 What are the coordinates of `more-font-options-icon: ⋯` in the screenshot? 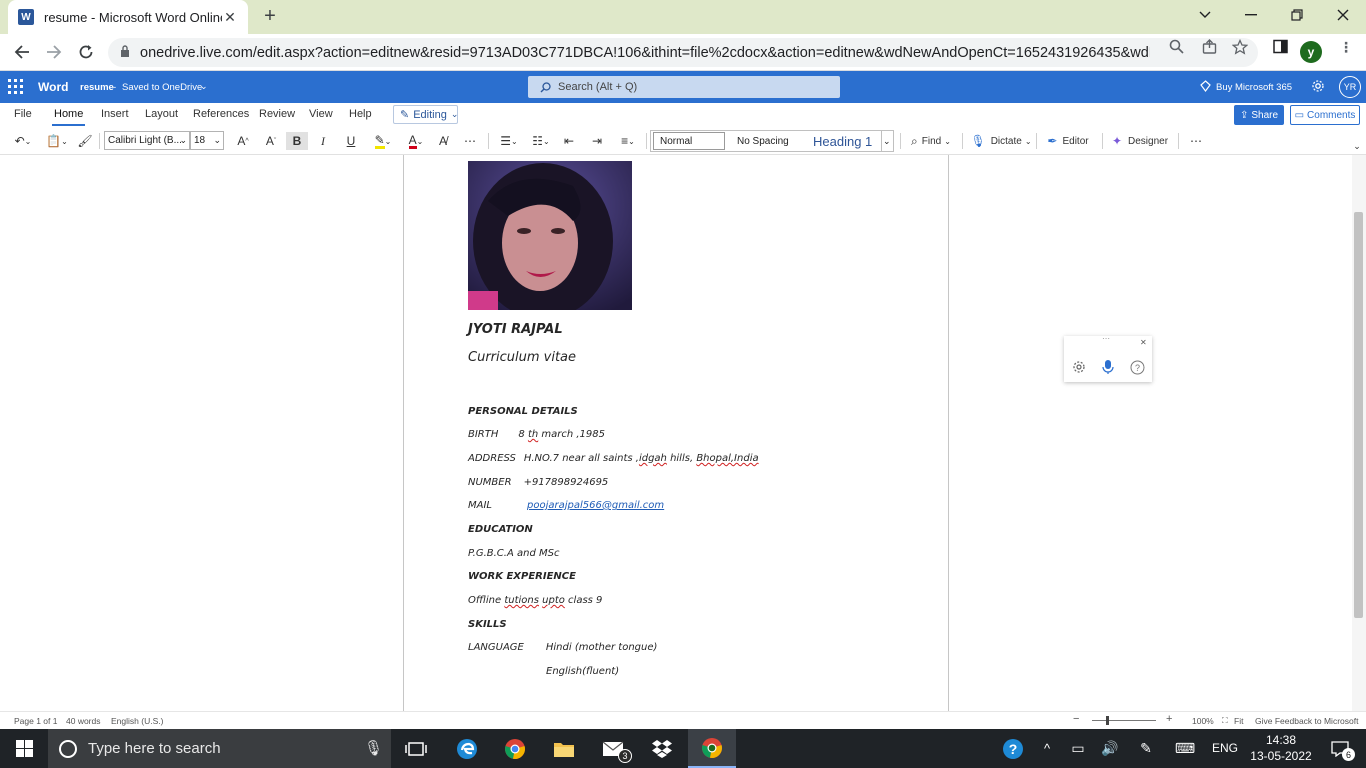 It's located at (470, 141).